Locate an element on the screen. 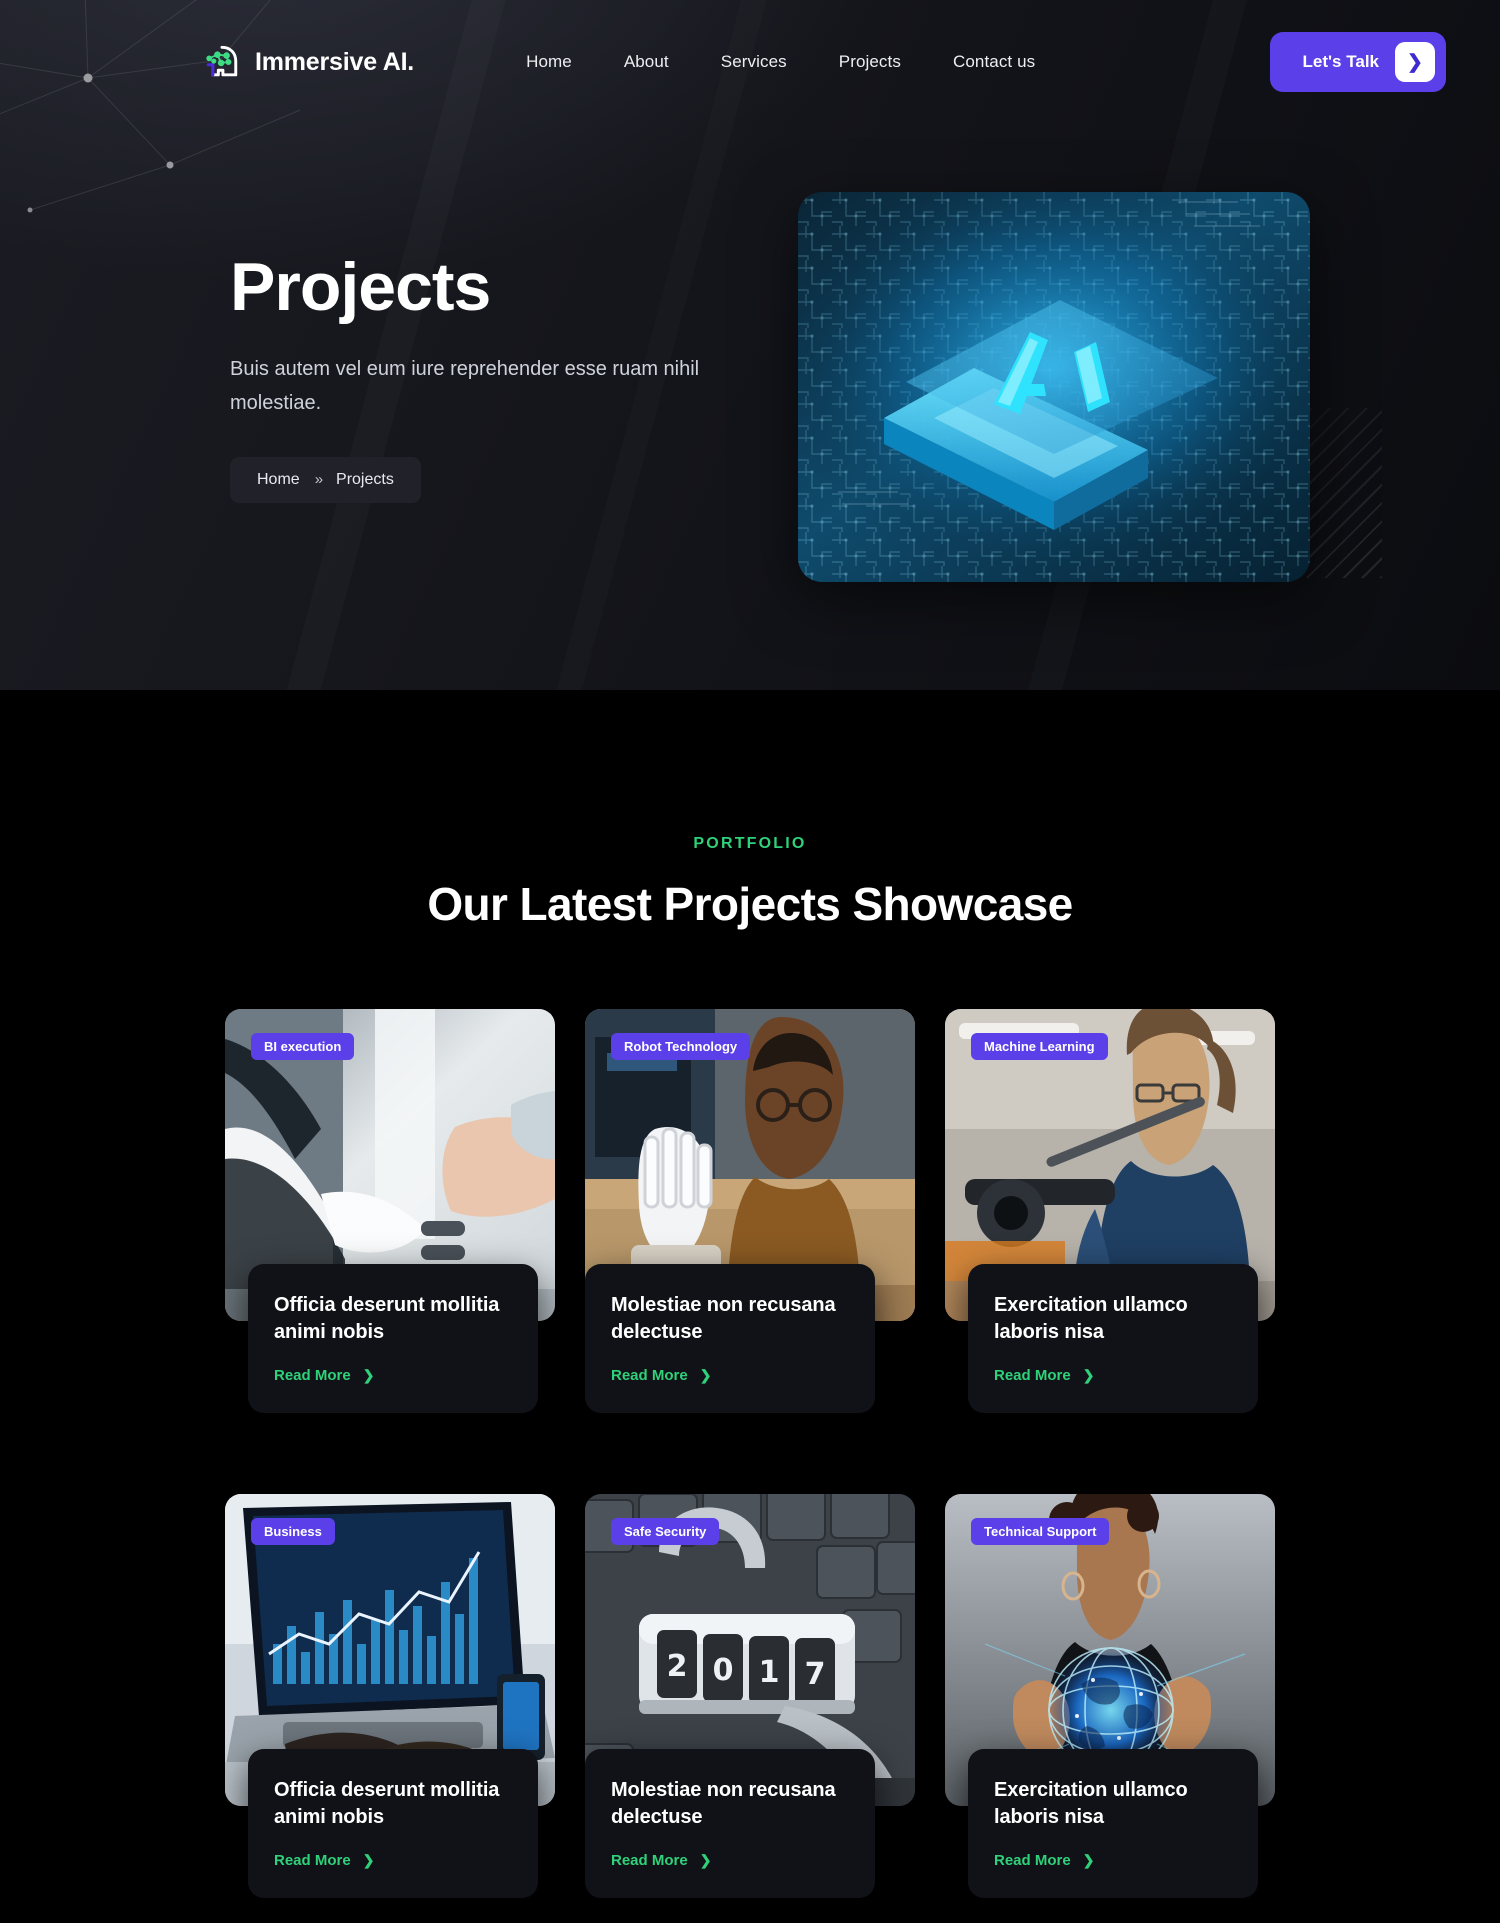  ai-chip-circuit-board-illustration is located at coordinates (1054, 387).